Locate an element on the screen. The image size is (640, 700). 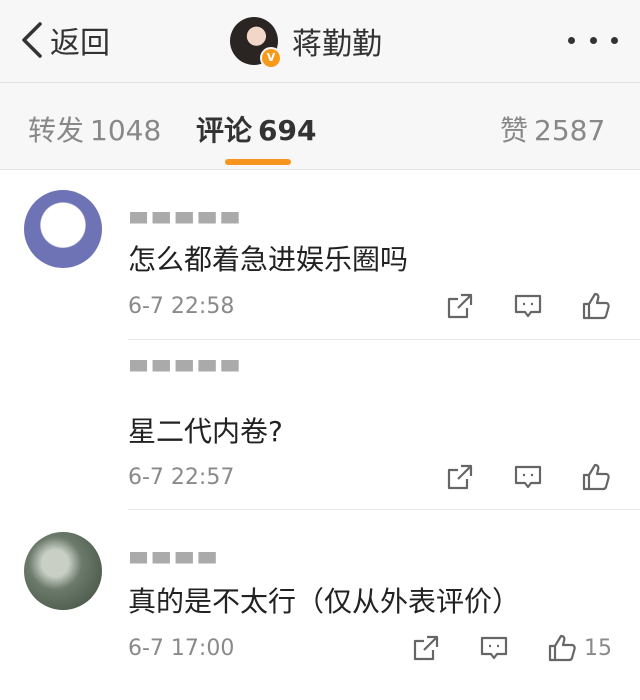
tab-bar: 转发 1048 评论 694 赞 2587 is located at coordinates (320, 126).